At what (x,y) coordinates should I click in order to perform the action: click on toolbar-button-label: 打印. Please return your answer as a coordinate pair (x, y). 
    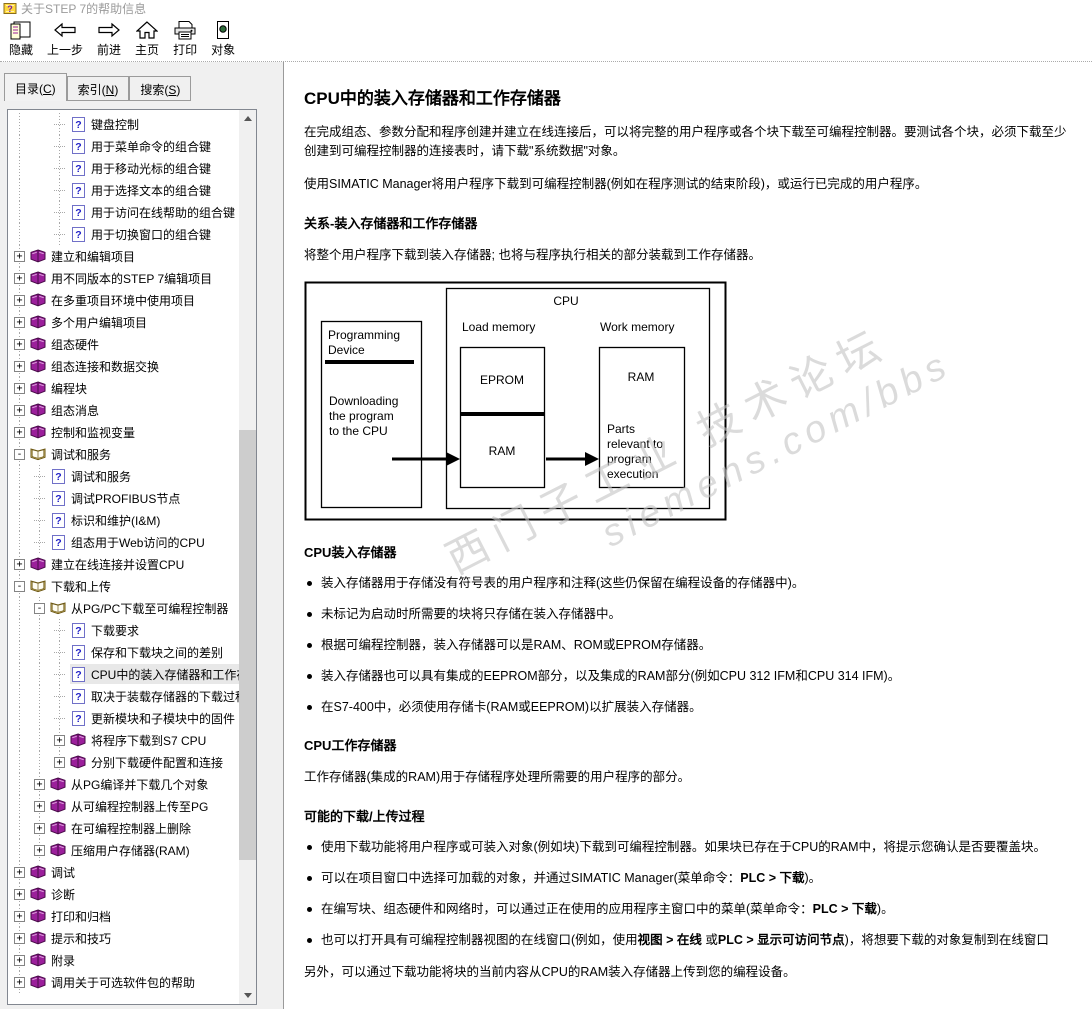
    Looking at the image, I should click on (185, 50).